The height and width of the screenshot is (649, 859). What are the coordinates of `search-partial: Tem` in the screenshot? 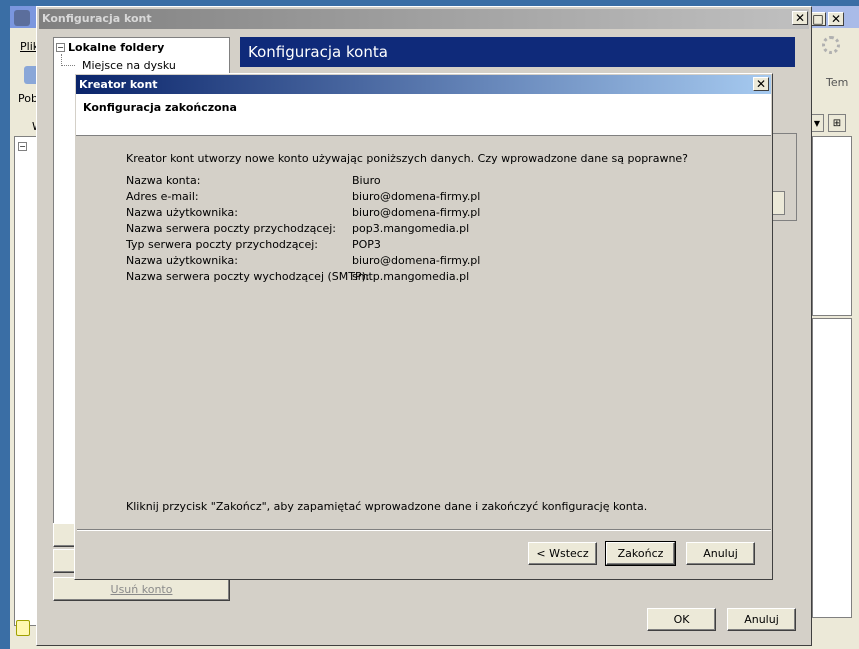 It's located at (837, 82).